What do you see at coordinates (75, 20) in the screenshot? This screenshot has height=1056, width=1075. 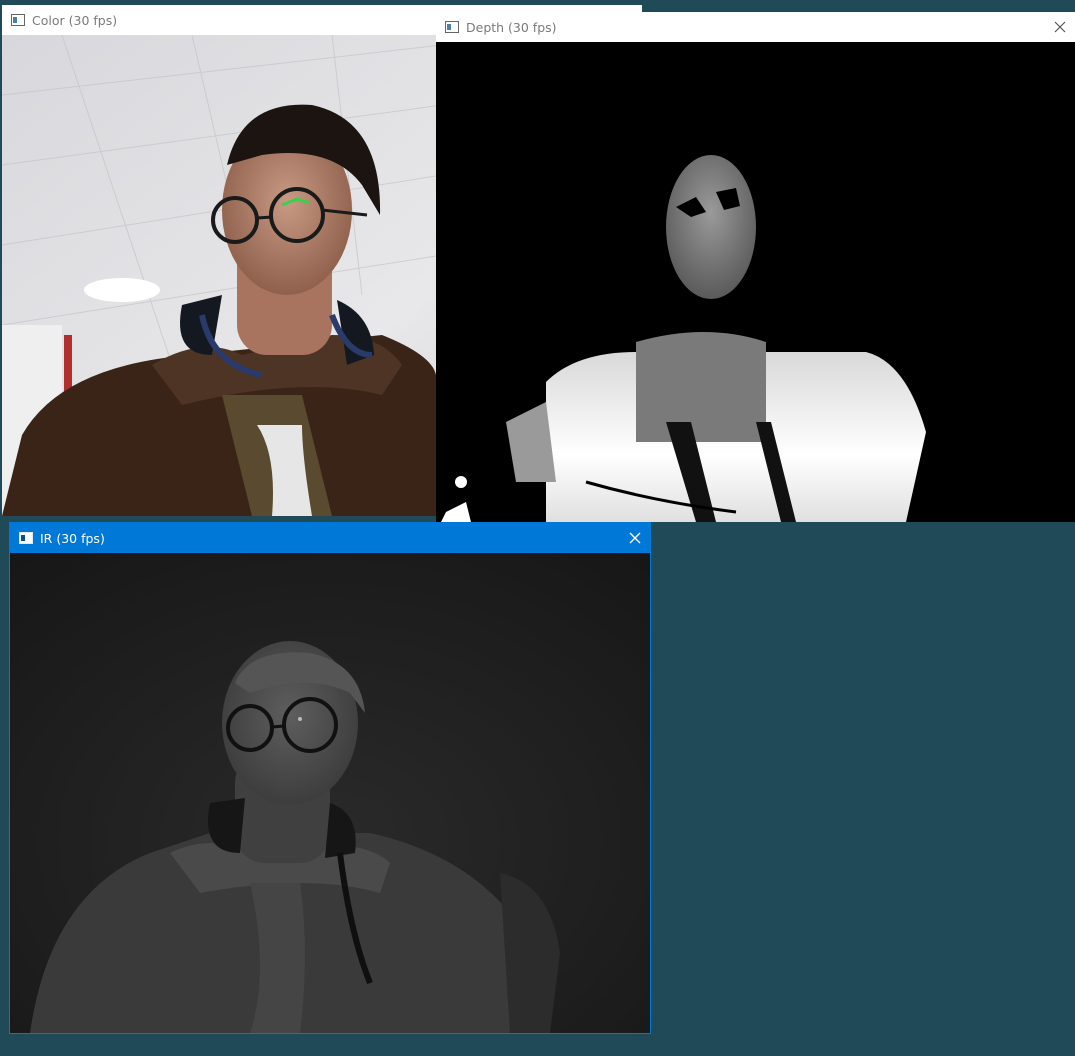 I see `color-window-title: Color (30 fps)` at bounding box center [75, 20].